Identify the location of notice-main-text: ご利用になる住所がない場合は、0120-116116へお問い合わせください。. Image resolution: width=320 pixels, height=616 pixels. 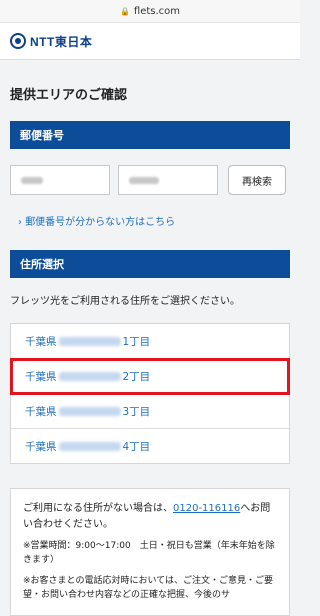
(150, 517).